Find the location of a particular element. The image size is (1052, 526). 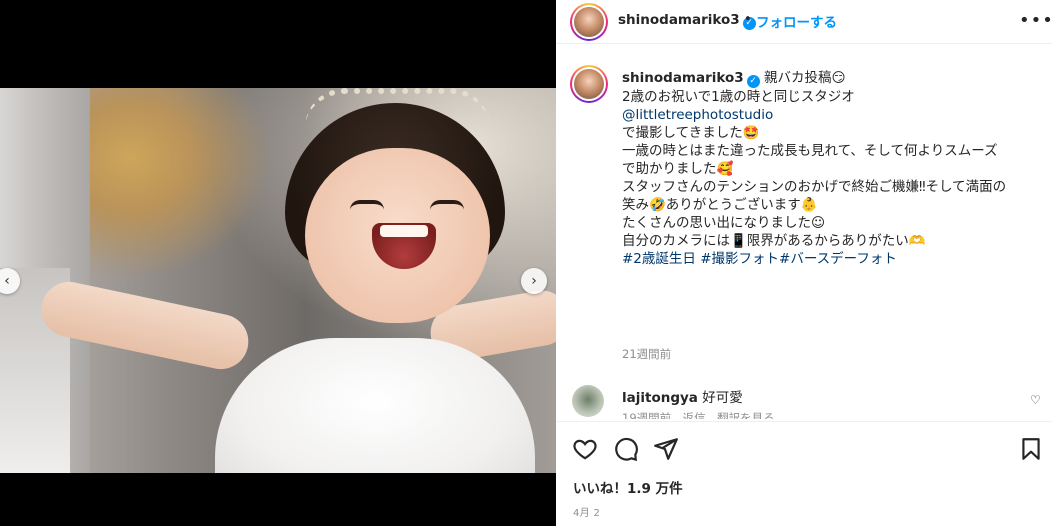

photo-eye-left is located at coordinates (367, 205).